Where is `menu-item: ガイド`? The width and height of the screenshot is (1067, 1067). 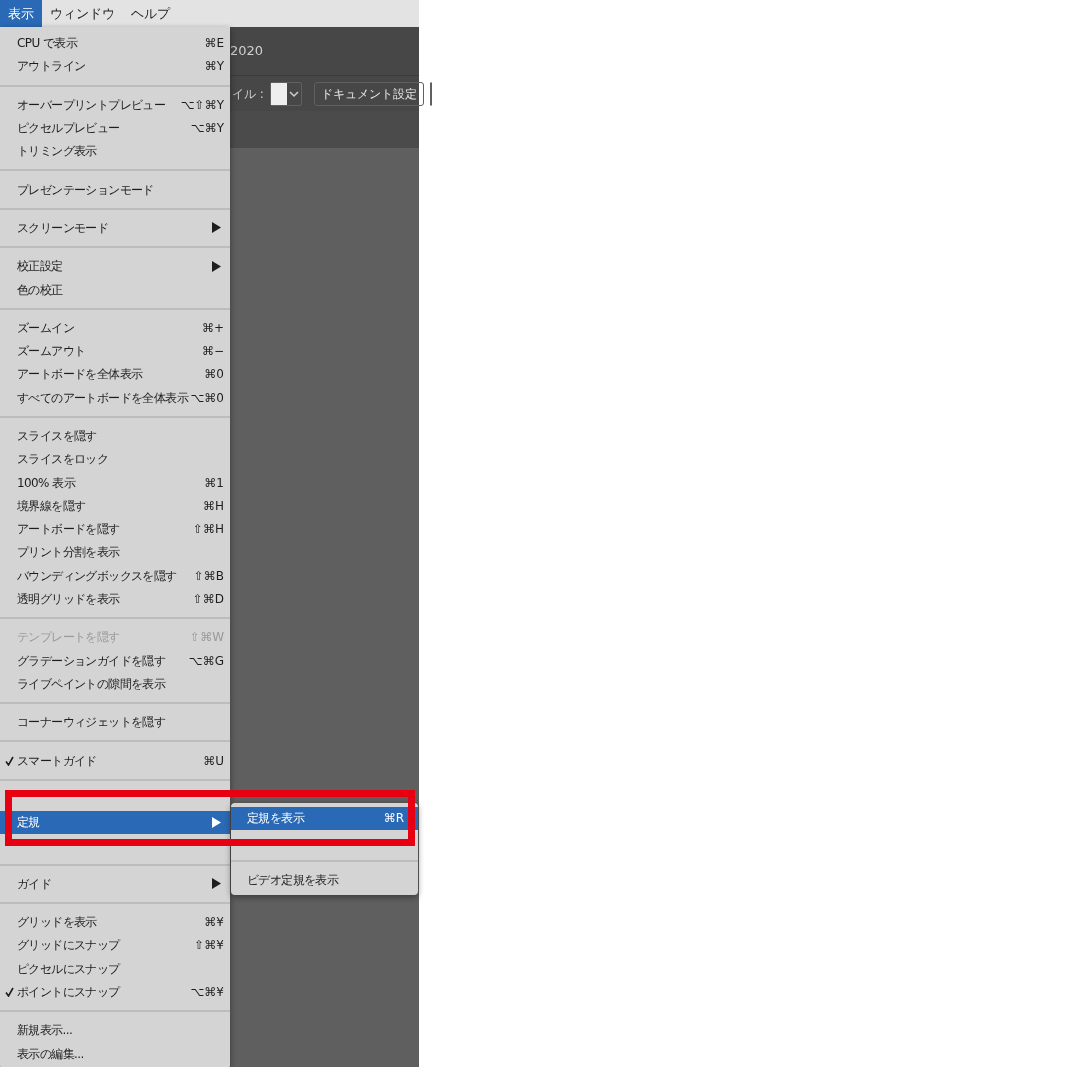 menu-item: ガイド is located at coordinates (115, 884).